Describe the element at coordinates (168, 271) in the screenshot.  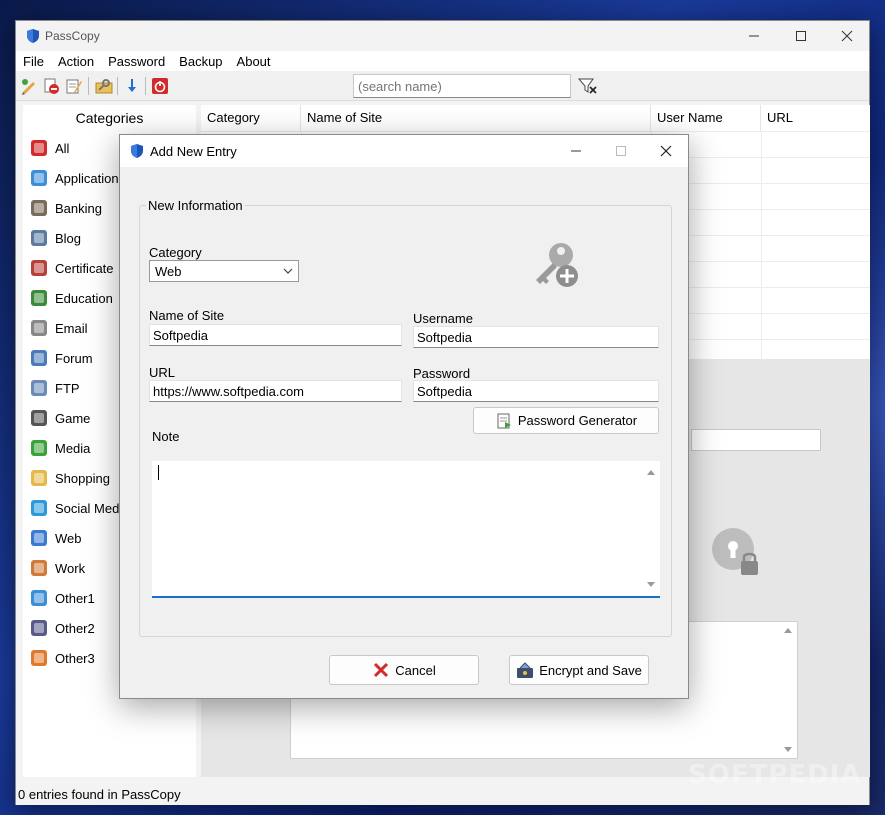
I see `category-value: Web` at that location.